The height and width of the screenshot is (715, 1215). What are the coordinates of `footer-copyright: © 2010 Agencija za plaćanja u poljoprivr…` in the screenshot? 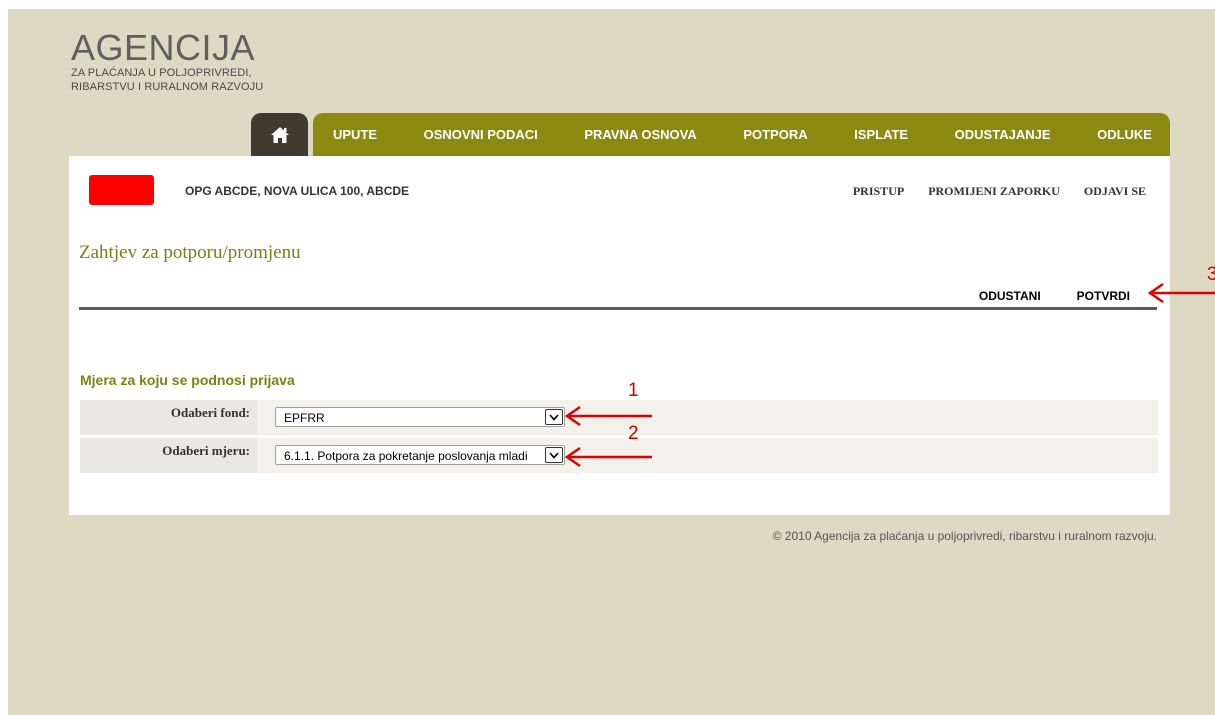 It's located at (964, 536).